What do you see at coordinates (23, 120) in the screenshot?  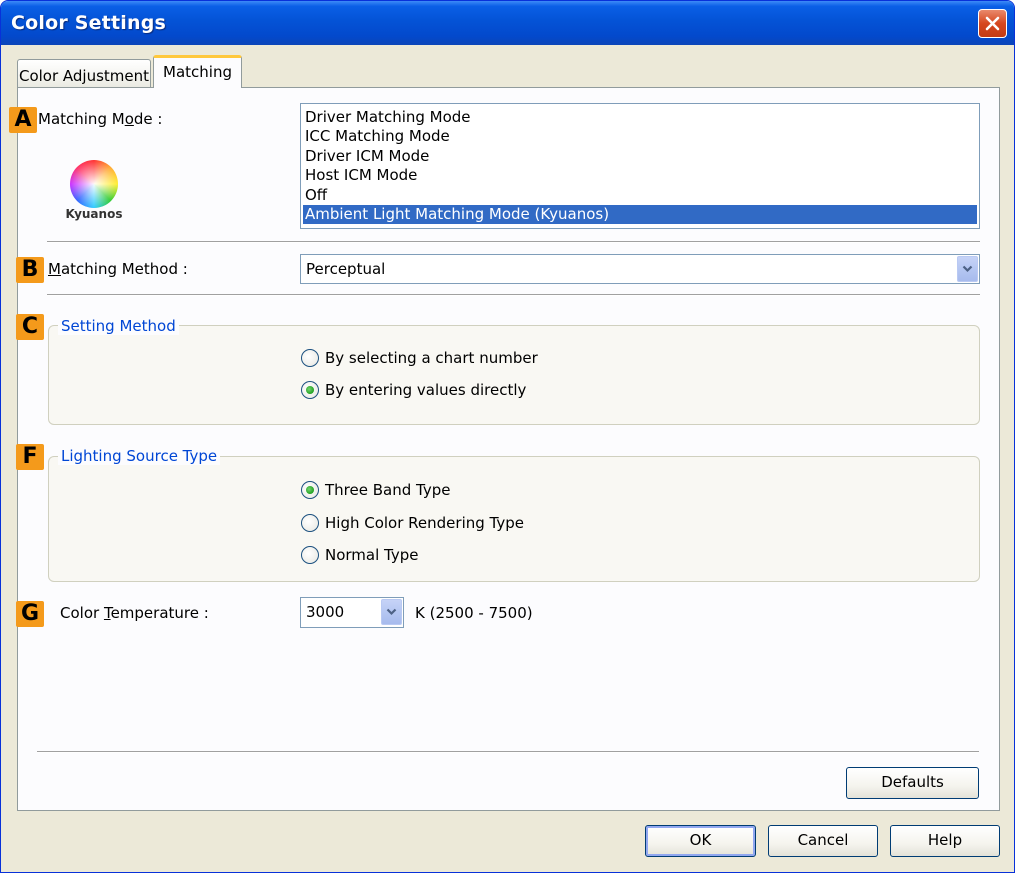 I see `badge-a: A` at bounding box center [23, 120].